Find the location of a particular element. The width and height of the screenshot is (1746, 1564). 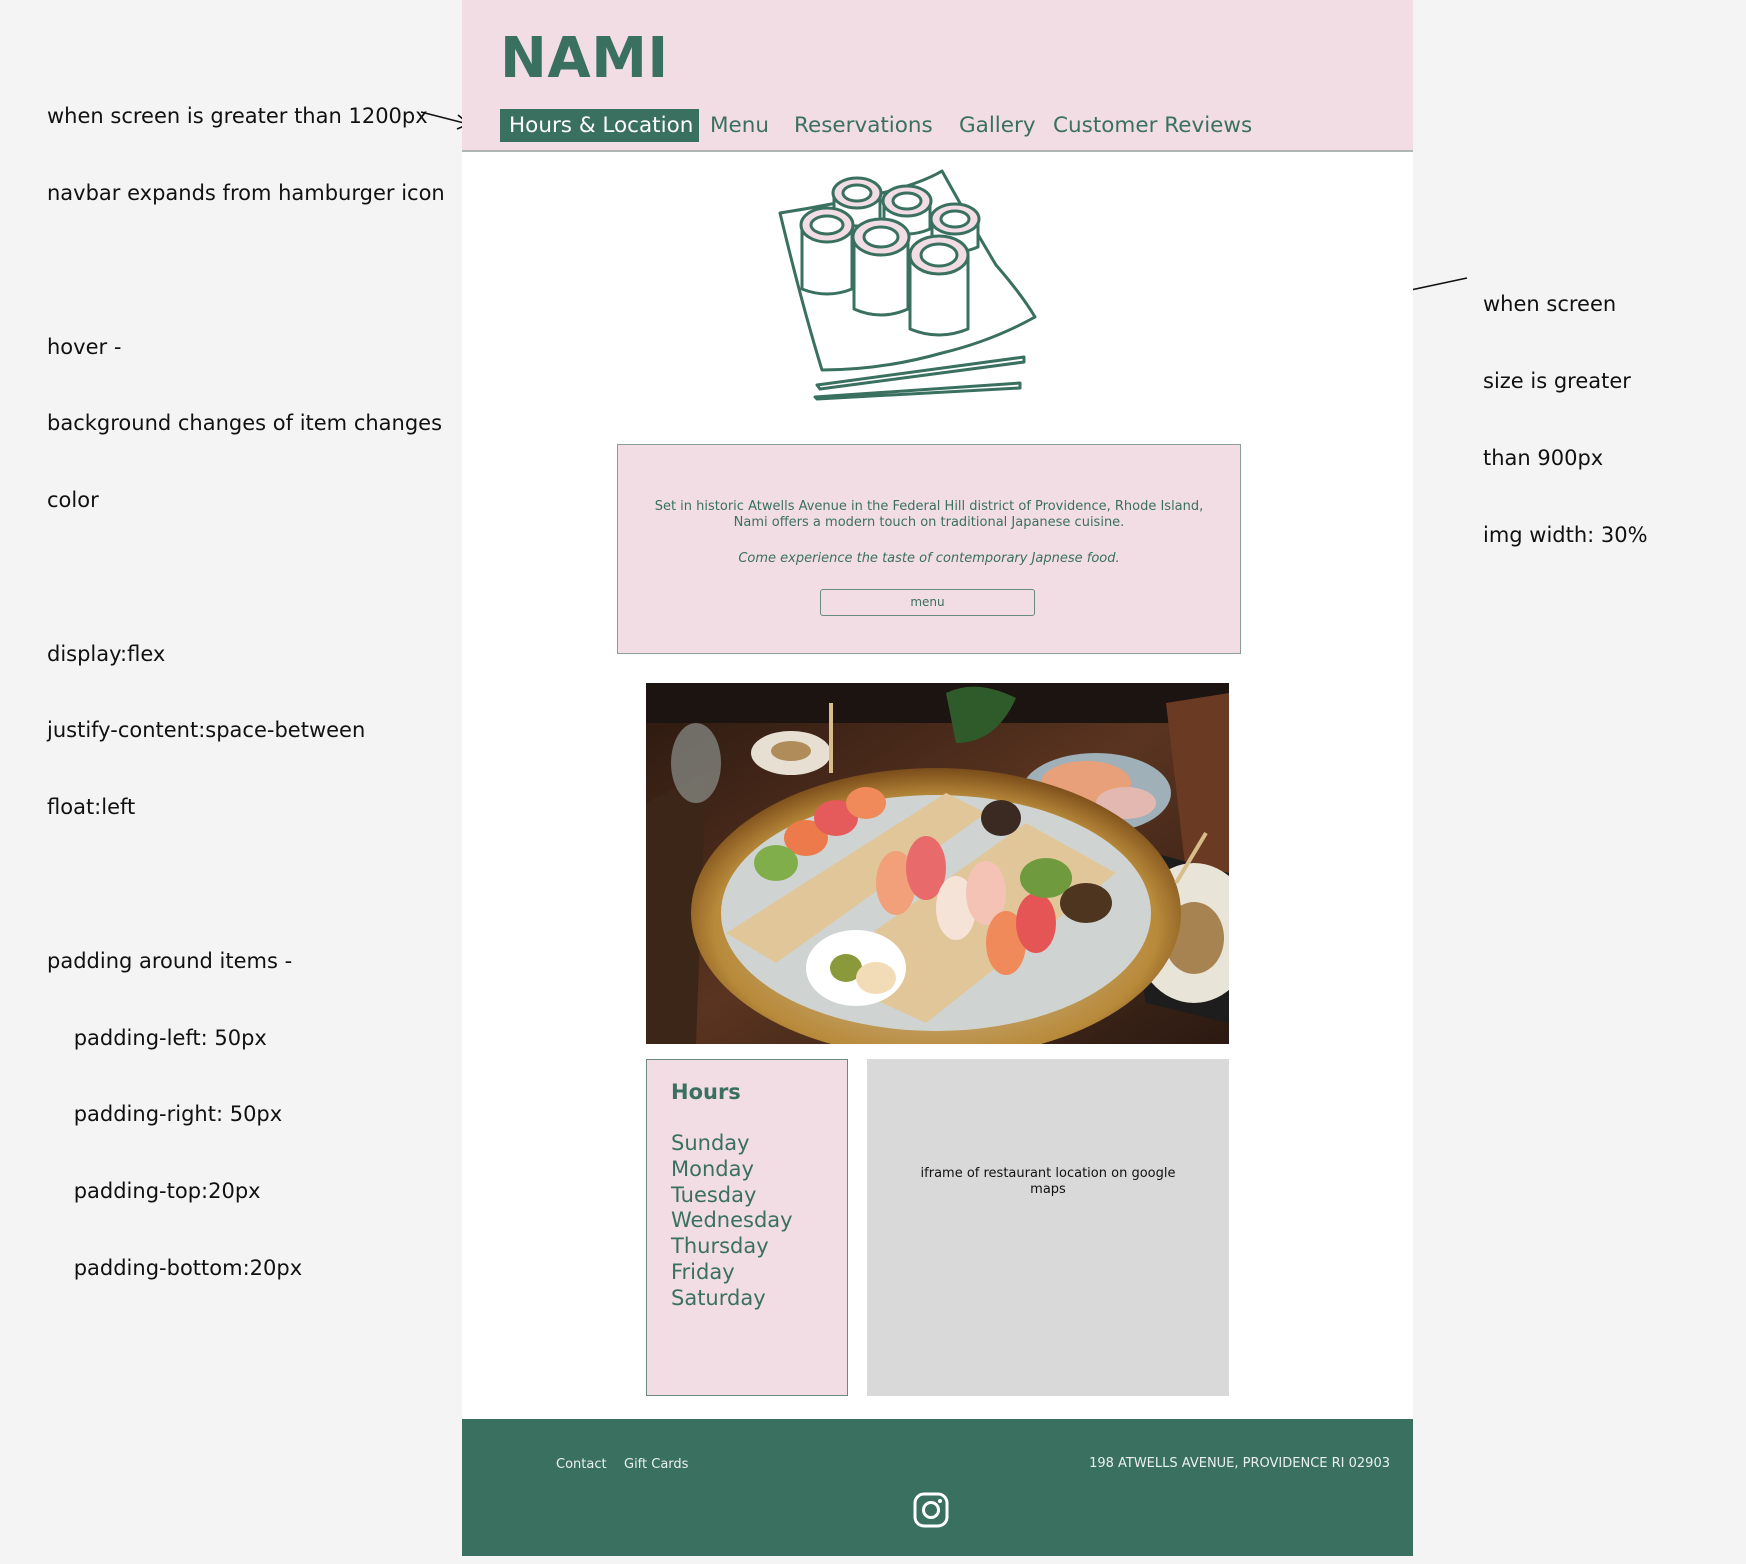

footer-link-gift-cards: Gift Cards is located at coordinates (656, 1464).